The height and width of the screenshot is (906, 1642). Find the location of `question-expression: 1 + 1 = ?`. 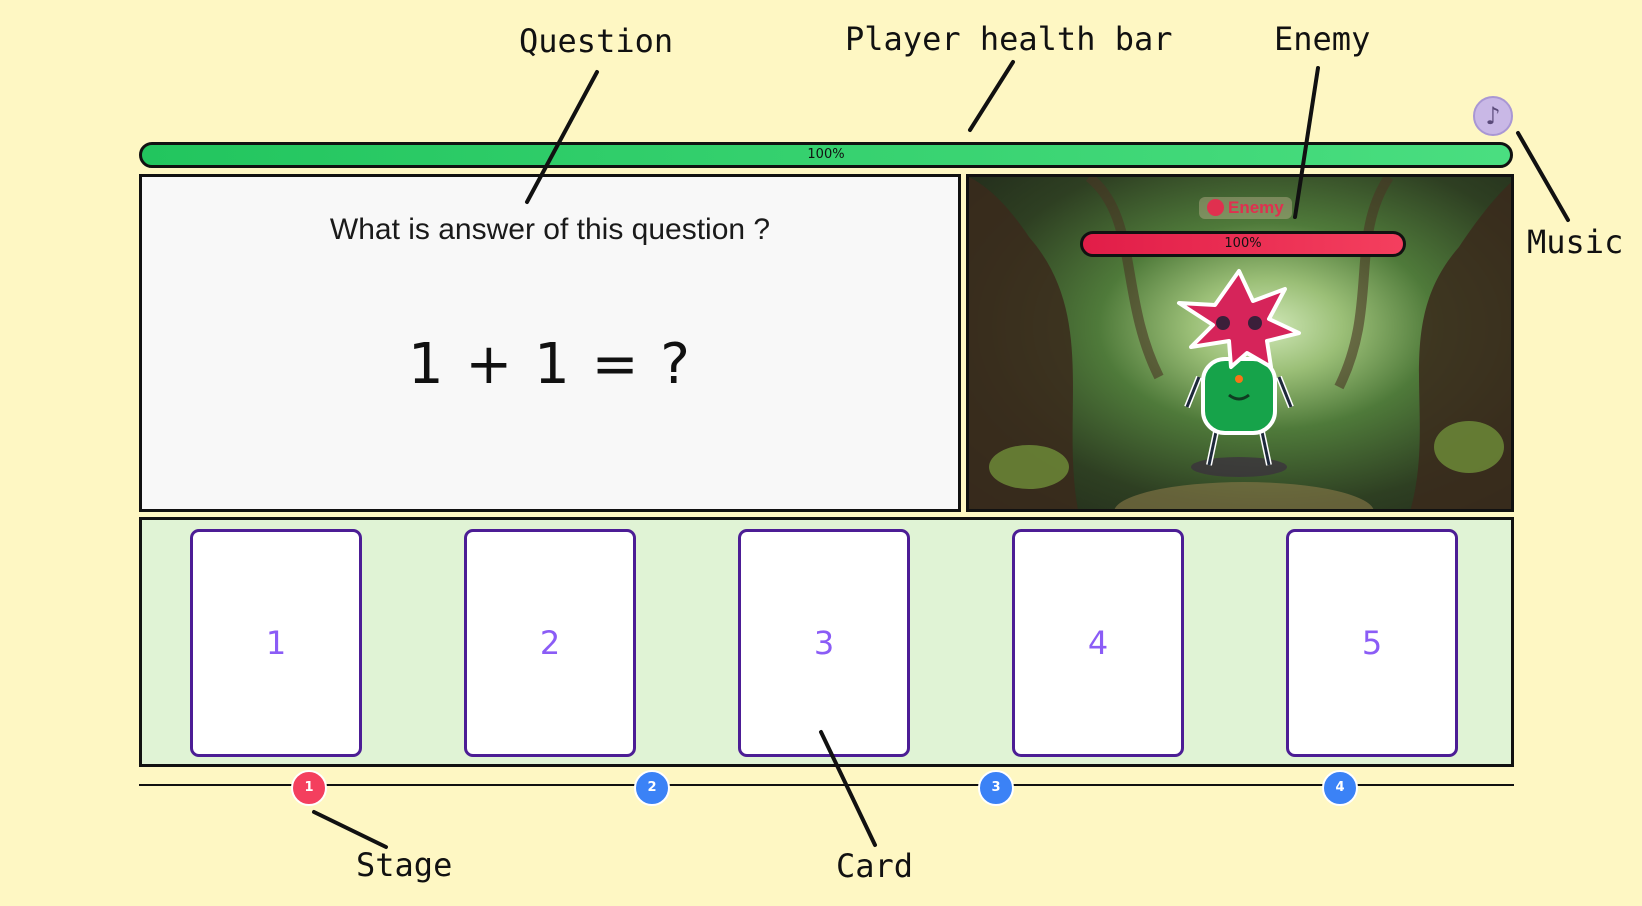

question-expression: 1 + 1 = ? is located at coordinates (550, 364).